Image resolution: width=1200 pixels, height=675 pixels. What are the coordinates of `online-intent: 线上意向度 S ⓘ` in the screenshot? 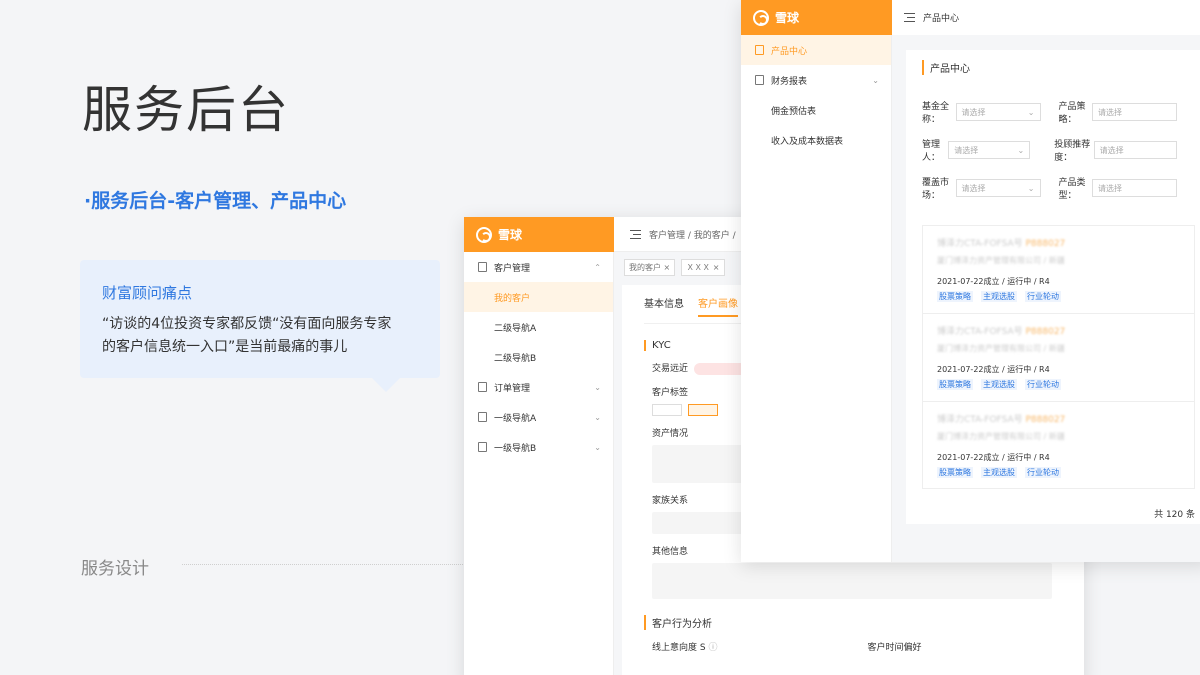 It's located at (685, 646).